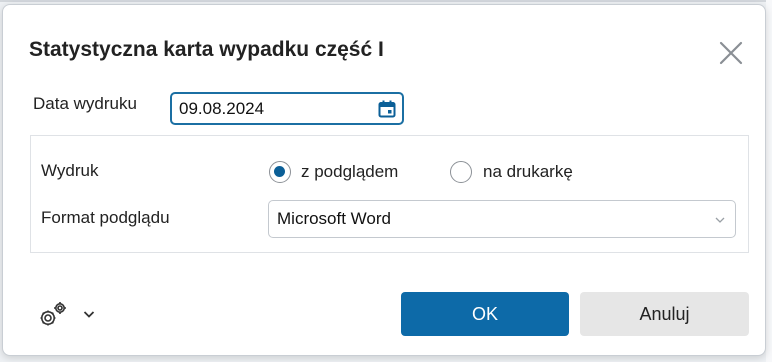  What do you see at coordinates (105, 217) in the screenshot?
I see `preview-format-label: Format podglądu` at bounding box center [105, 217].